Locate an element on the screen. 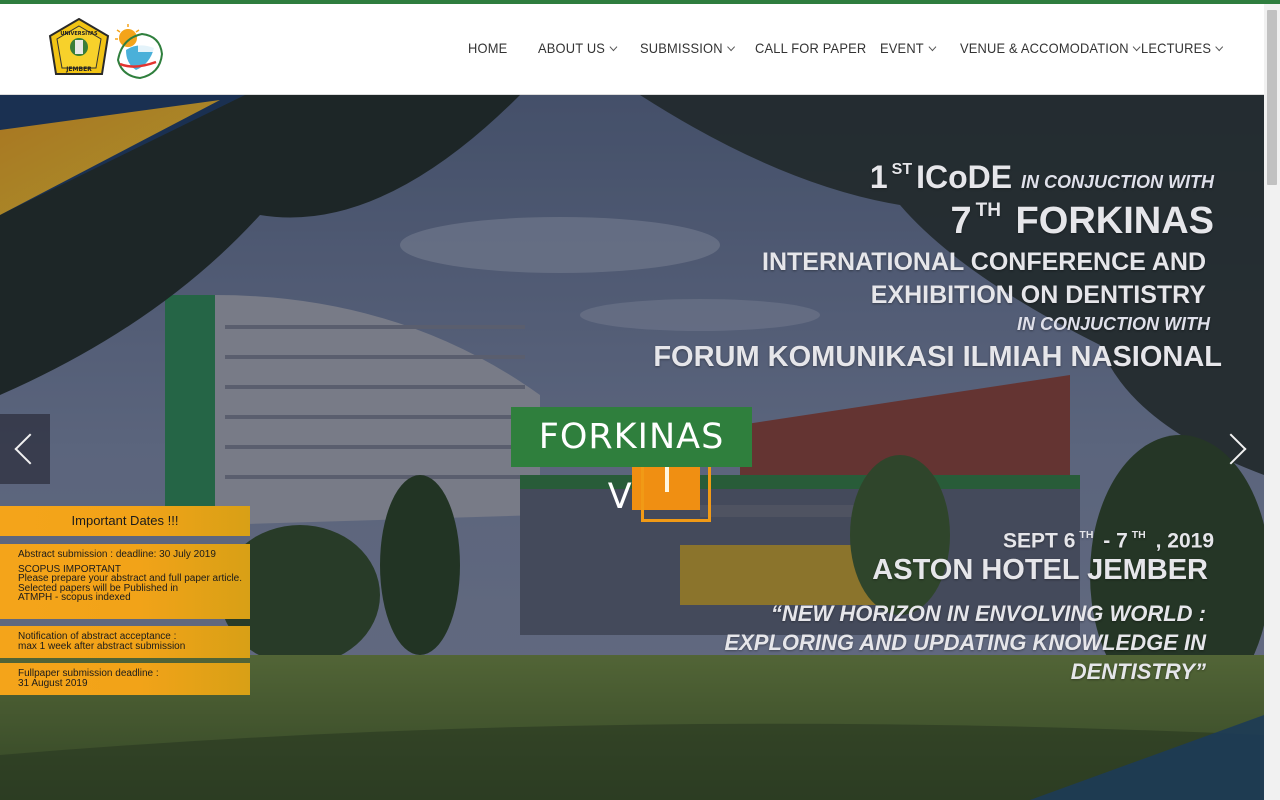 The image size is (1280, 800). scrollbar-thumb is located at coordinates (1272, 97).